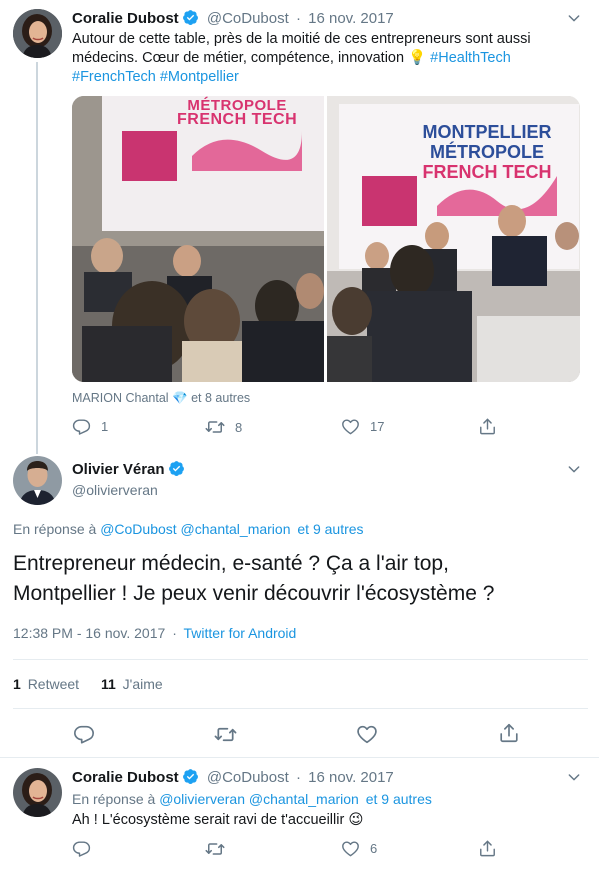 Image resolution: width=599 pixels, height=871 pixels. I want to click on photo-2: MONTPELLIER MÉTROPOLE FRENCH TECH, so click(453, 239).